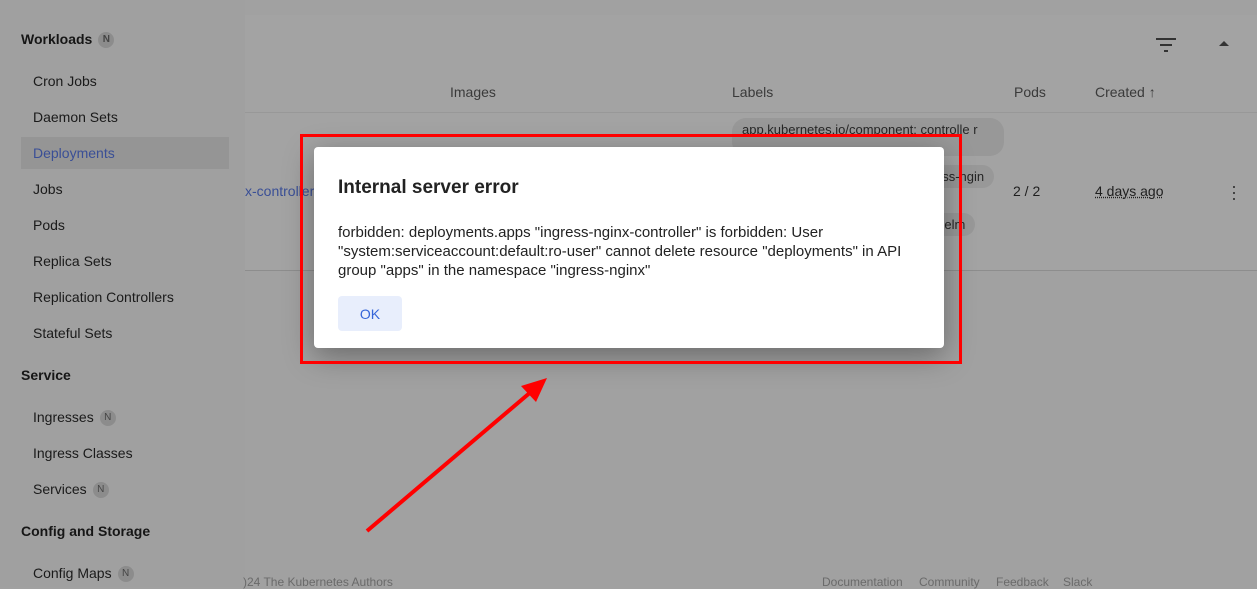  Describe the element at coordinates (456, 455) in the screenshot. I see `annotation-arrow-icon` at that location.